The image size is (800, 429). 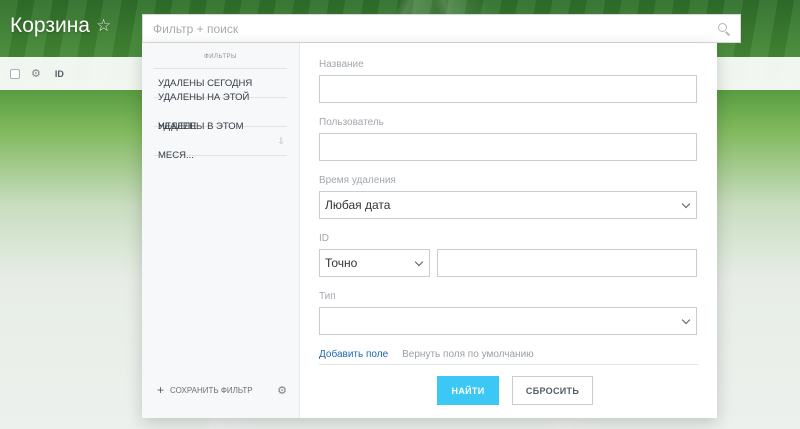 What do you see at coordinates (160, 390) in the screenshot?
I see `plus-icon: +` at bounding box center [160, 390].